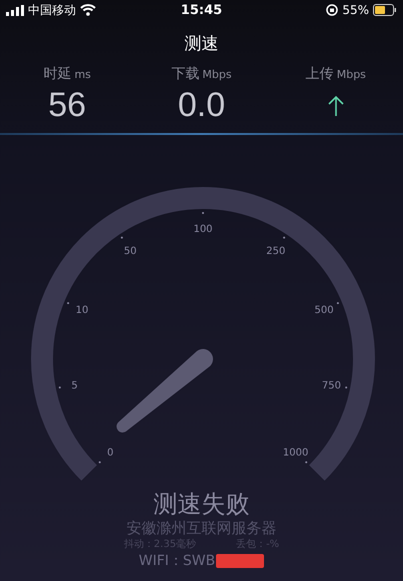  What do you see at coordinates (57, 74) in the screenshot?
I see `stat-label: 时延` at bounding box center [57, 74].